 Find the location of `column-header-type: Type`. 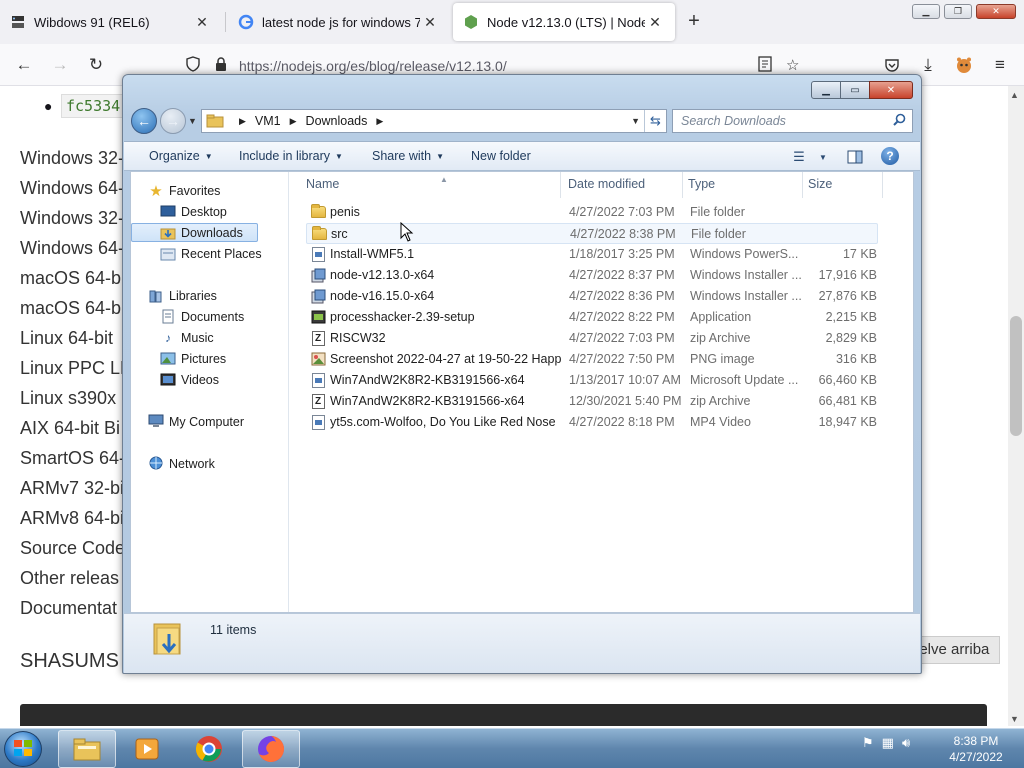

column-header-type: Type is located at coordinates (743, 185).